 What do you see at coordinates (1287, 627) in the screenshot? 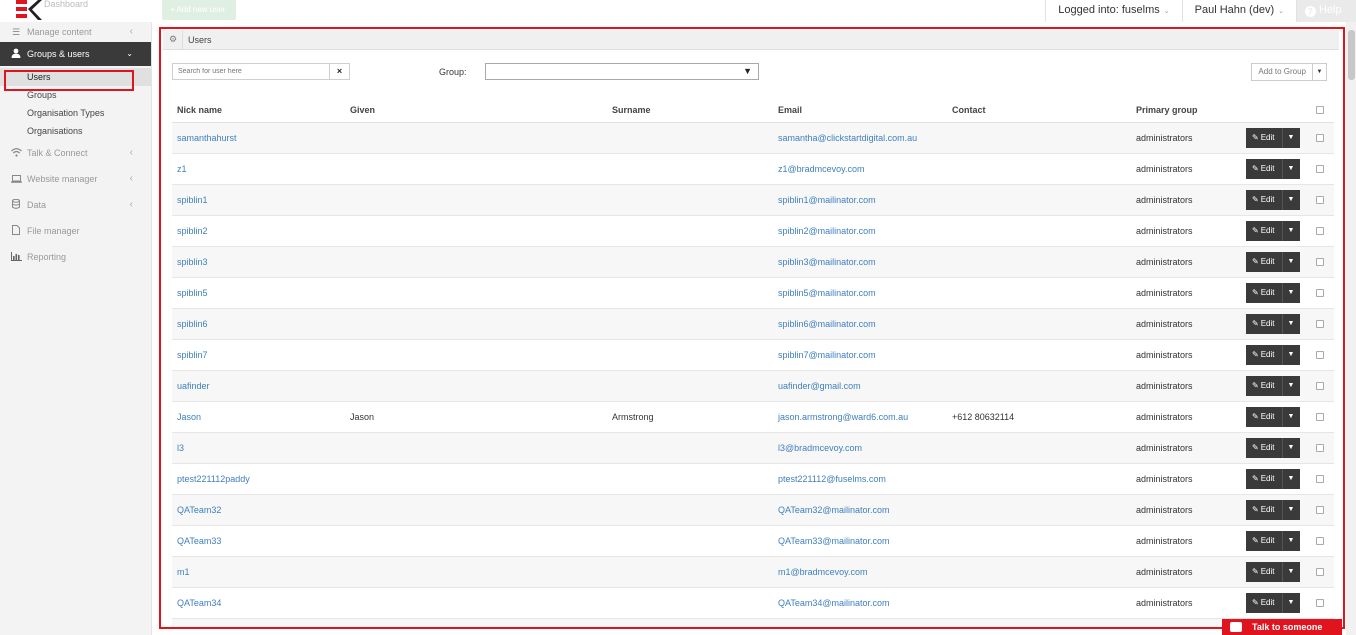
I see `chat-label: Talk to someone` at bounding box center [1287, 627].